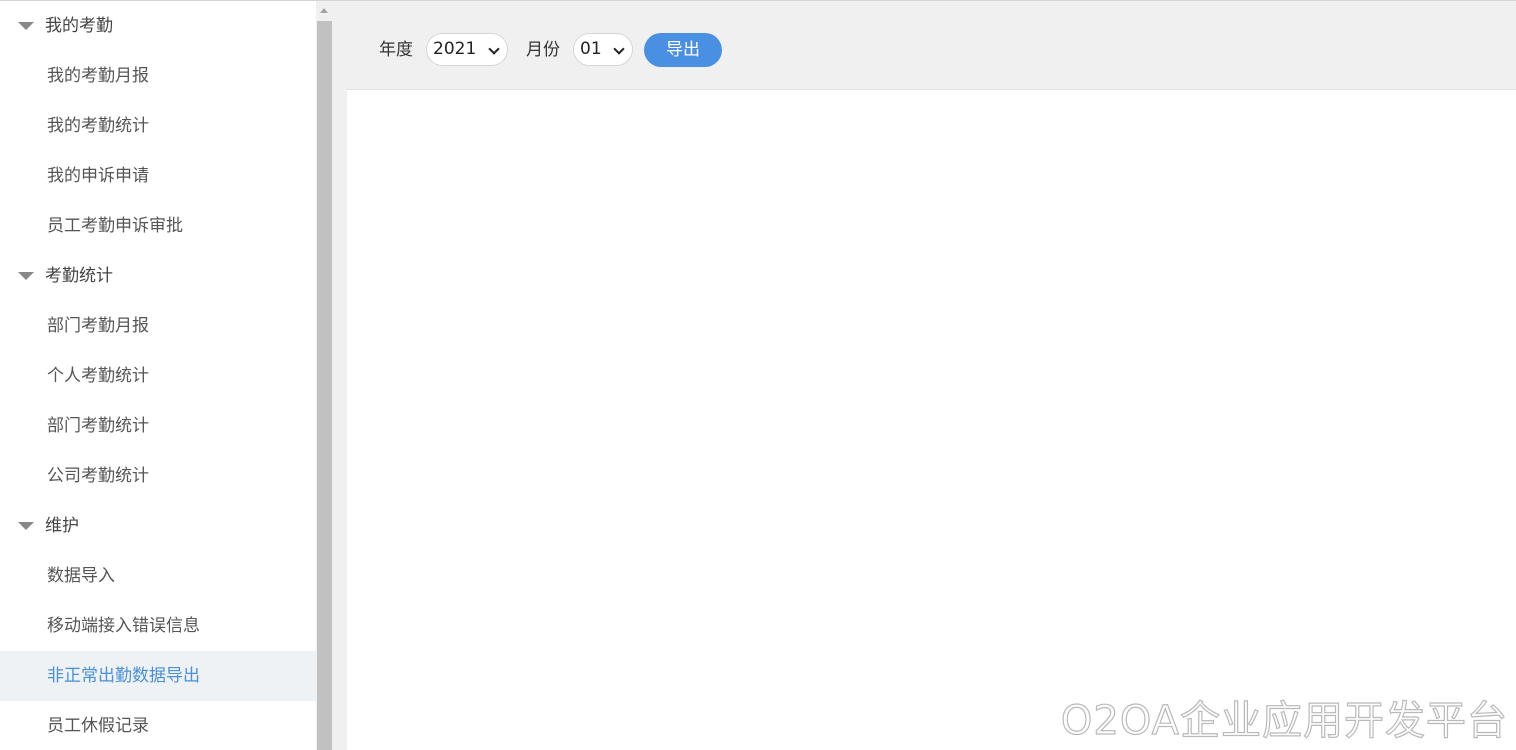 This screenshot has height=750, width=1516. I want to click on group-title: 我的考勤, so click(79, 26).